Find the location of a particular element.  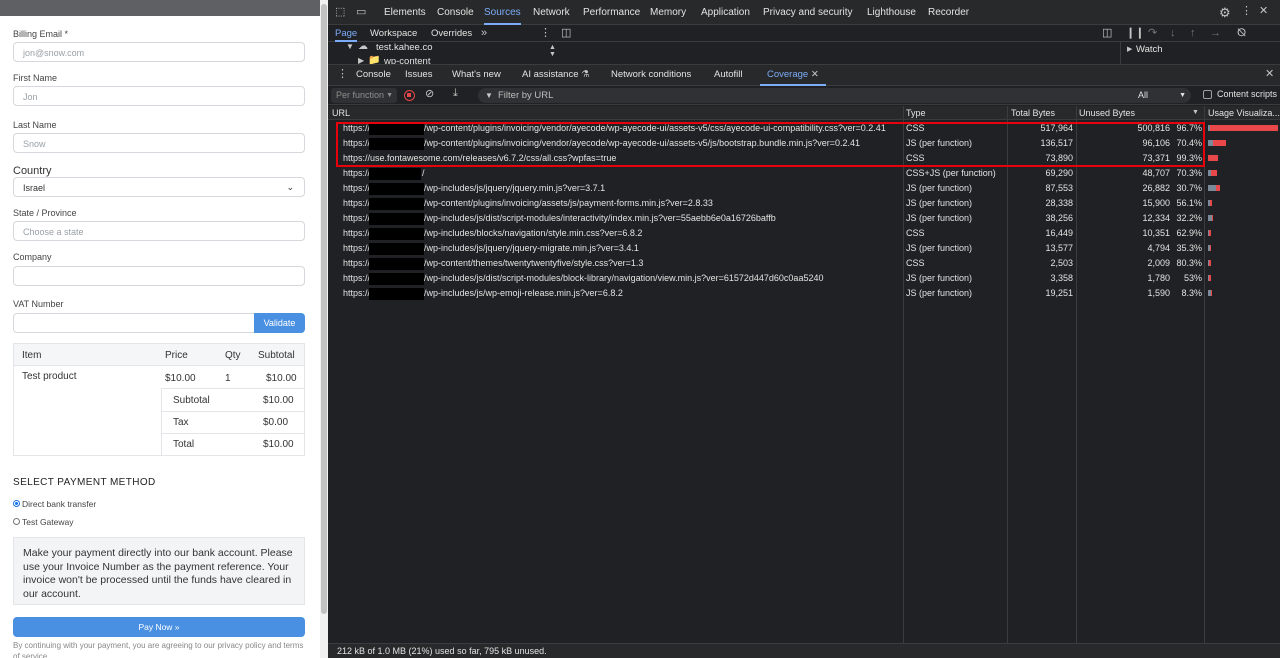

tab-performance: Performance is located at coordinates (611, 12).